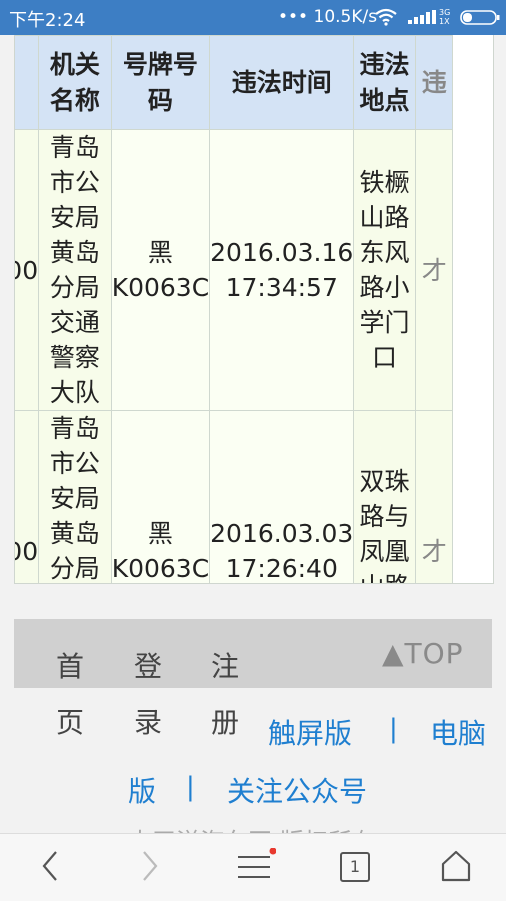  I want to click on status-bar: 下午2:24 ••• 10.5K/s 3G 1X, so click(253, 17).